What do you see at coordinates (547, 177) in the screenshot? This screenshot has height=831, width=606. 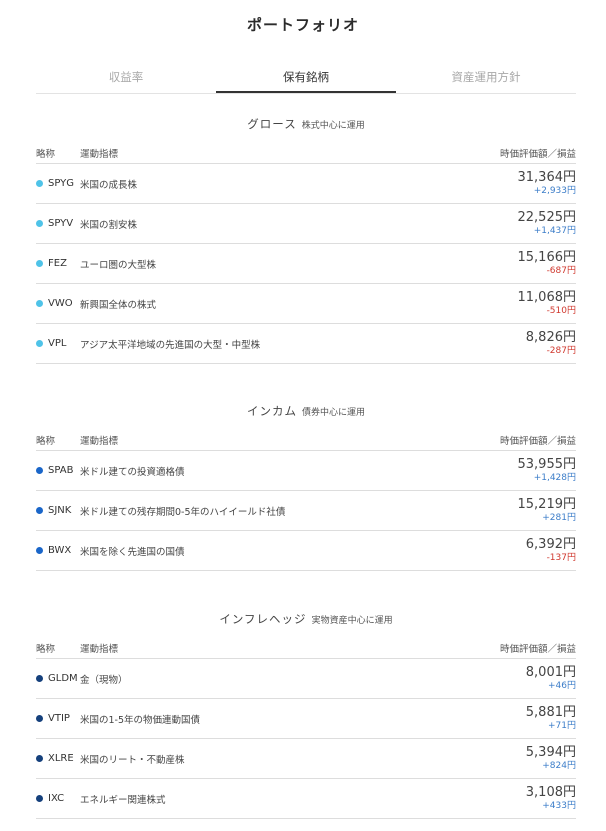 I see `holding-value: 31,364円` at bounding box center [547, 177].